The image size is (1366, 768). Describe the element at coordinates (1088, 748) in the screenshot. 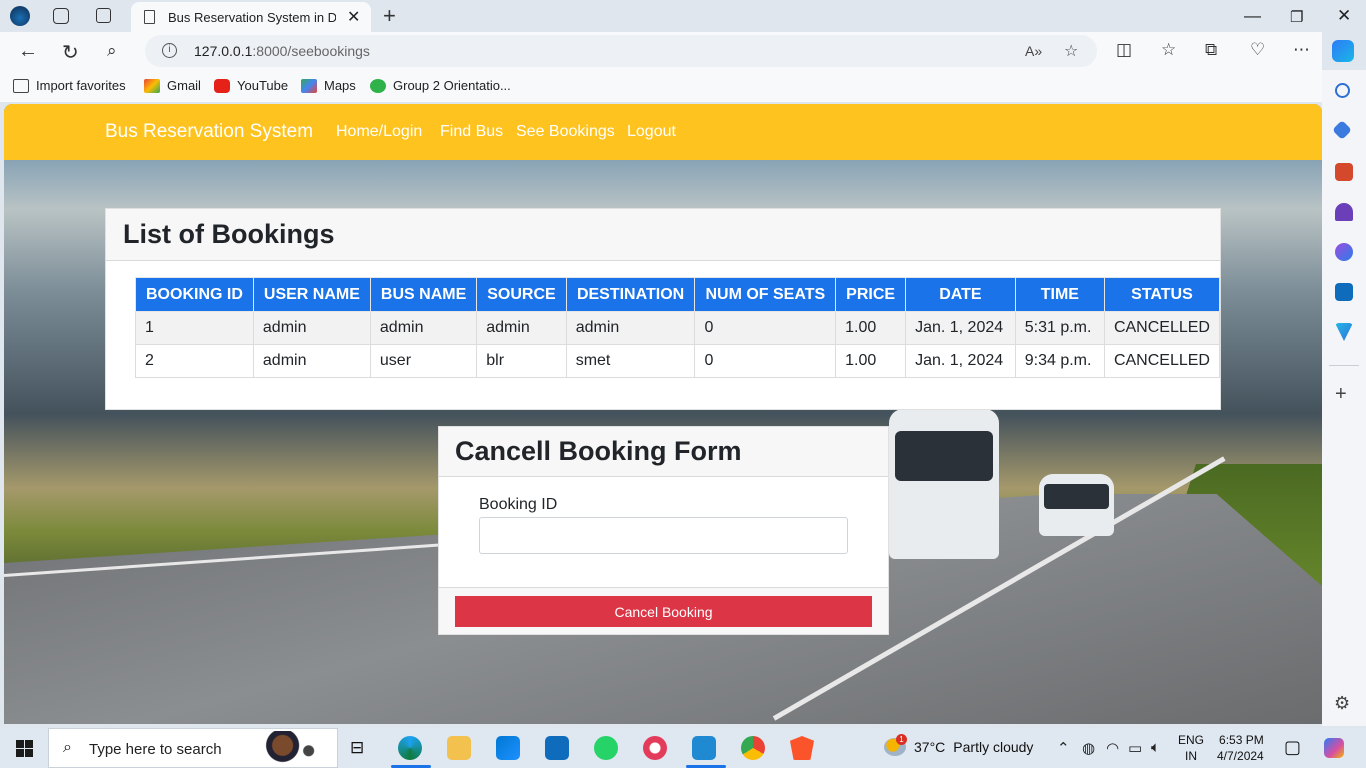

I see `meet-icon: ◍` at that location.